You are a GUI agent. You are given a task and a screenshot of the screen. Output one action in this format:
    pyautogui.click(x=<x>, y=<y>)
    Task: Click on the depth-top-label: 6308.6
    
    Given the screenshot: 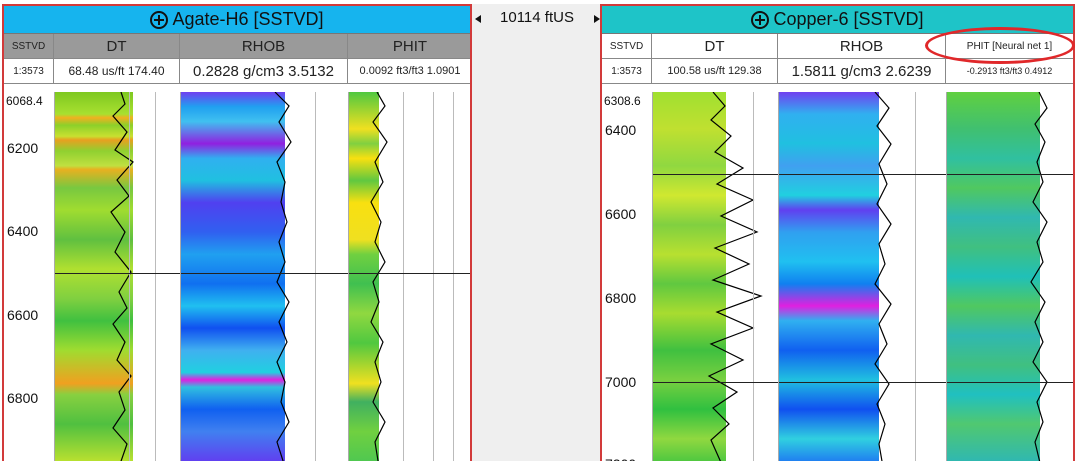 What is the action you would take?
    pyautogui.click(x=622, y=101)
    